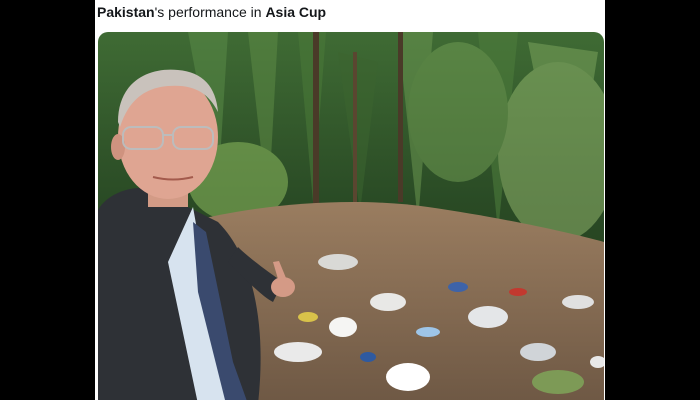 The height and width of the screenshot is (400, 700). I want to click on caption-event: Asia Cup, so click(295, 12).